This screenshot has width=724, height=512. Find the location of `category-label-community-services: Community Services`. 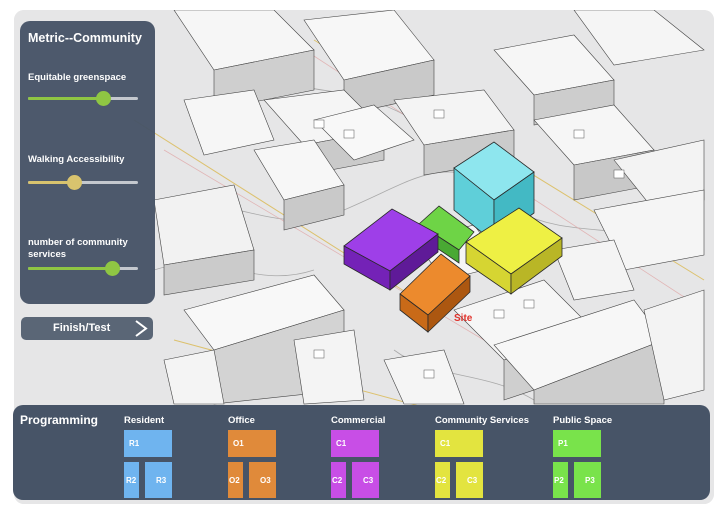

category-label-community-services: Community Services is located at coordinates (482, 420).